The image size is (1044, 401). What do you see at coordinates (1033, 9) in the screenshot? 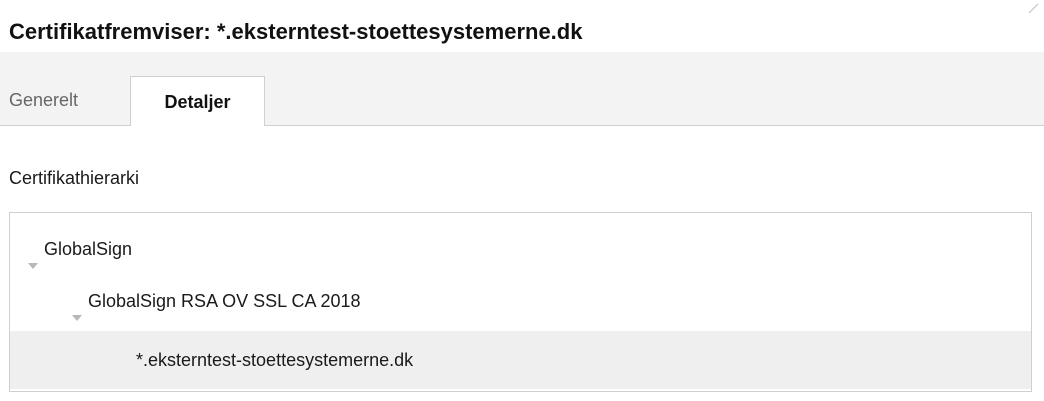
I see `resize-grip-icon` at bounding box center [1033, 9].